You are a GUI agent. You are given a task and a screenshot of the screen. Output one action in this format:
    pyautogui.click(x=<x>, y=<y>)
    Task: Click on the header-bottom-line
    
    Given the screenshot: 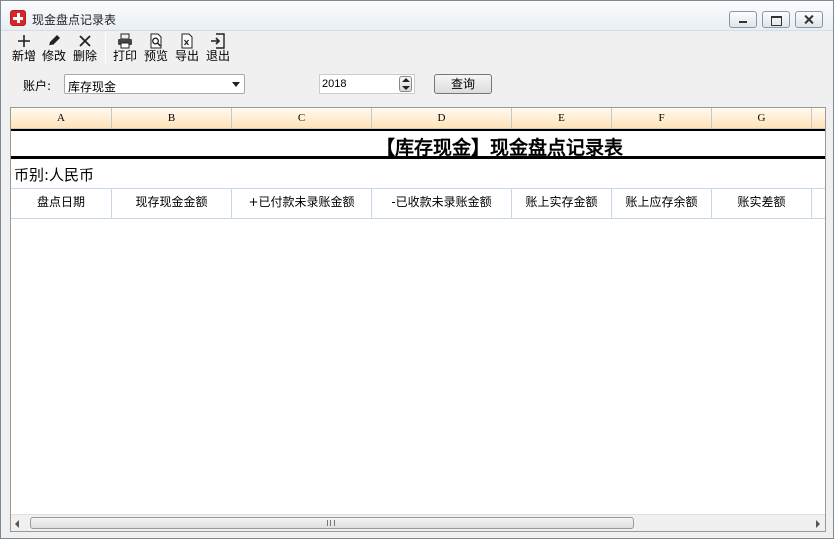 What is the action you would take?
    pyautogui.click(x=418, y=218)
    